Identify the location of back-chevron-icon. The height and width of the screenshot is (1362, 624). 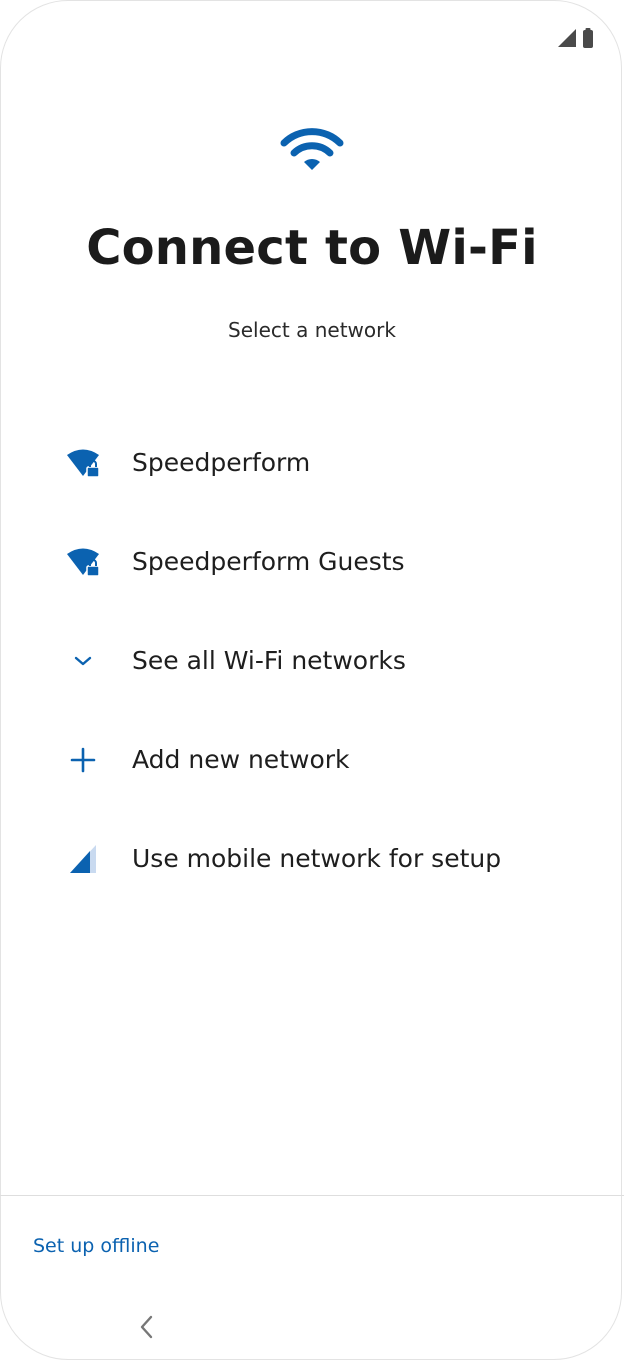
(146, 1329).